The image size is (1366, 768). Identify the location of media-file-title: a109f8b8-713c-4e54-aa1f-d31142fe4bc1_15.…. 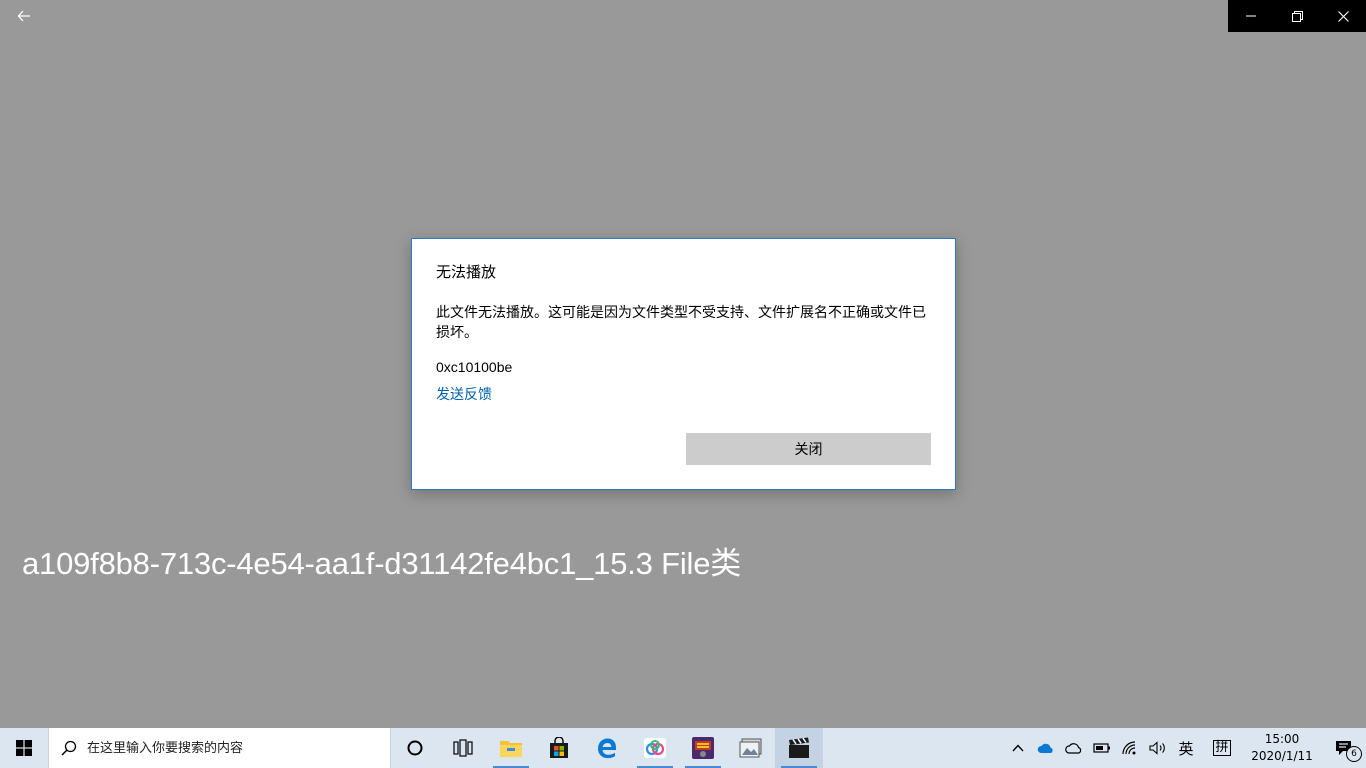
(382, 563).